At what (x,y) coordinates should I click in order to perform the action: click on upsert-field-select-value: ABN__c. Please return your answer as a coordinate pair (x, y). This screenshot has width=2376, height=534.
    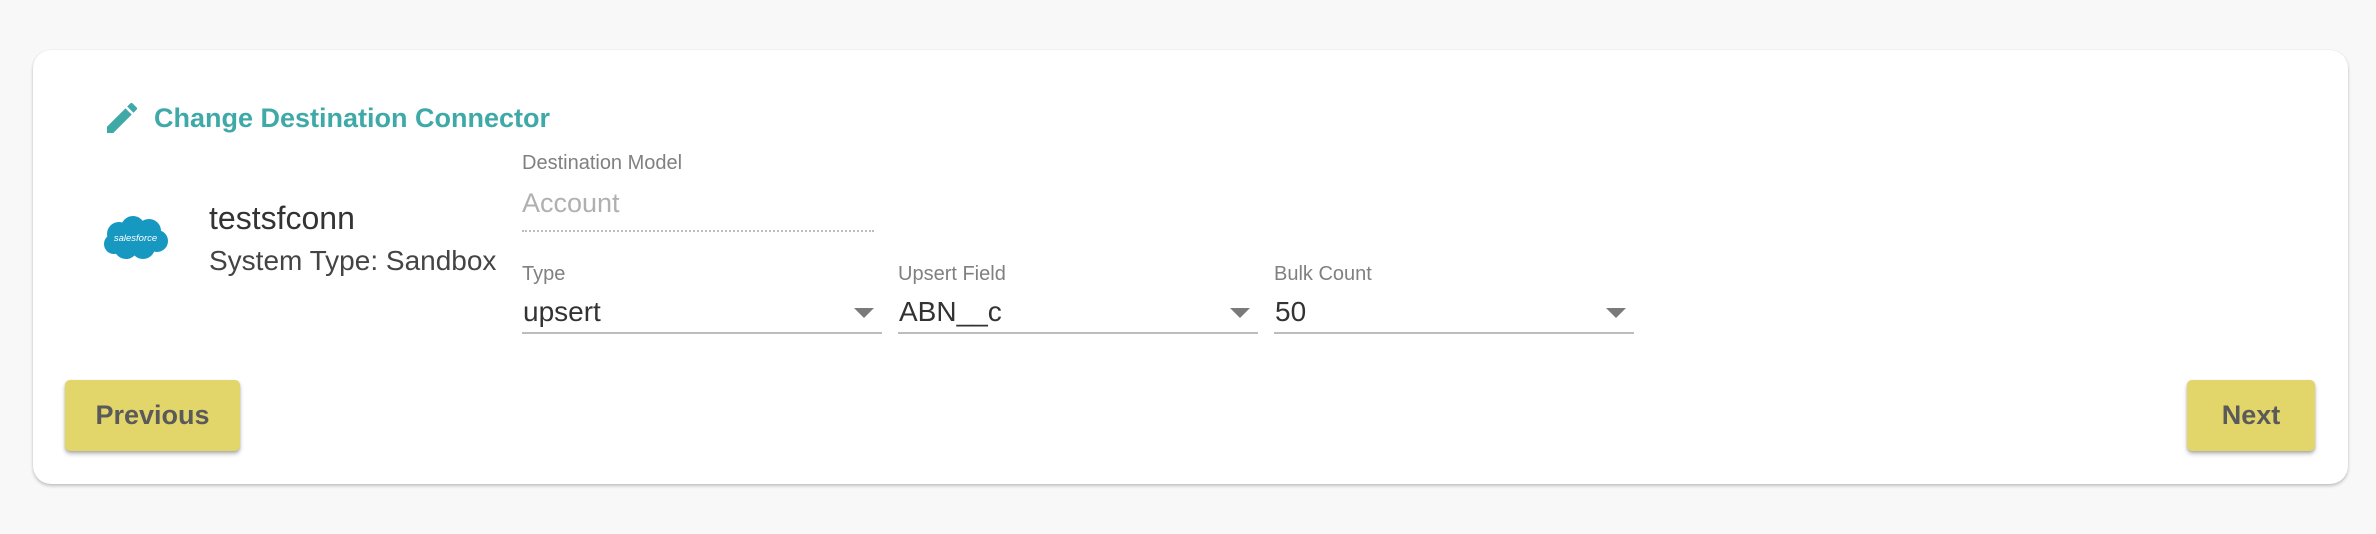
    Looking at the image, I should click on (950, 311).